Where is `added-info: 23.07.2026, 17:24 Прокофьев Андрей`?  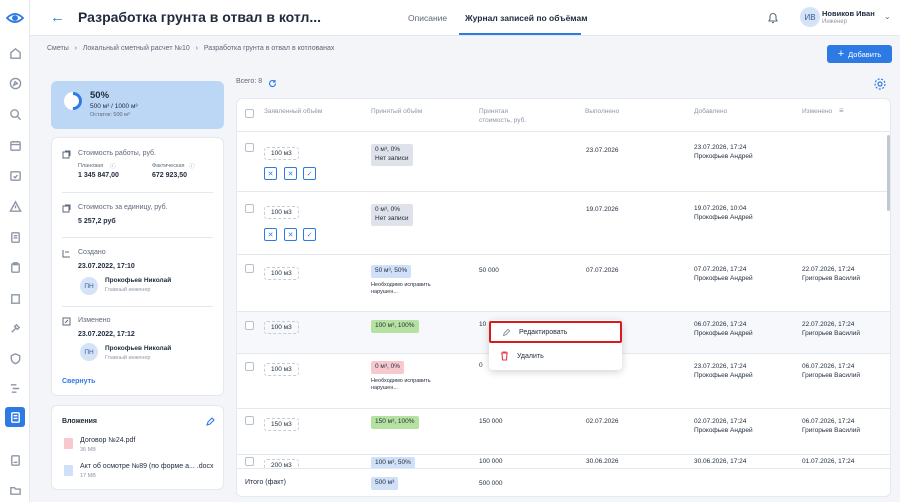 added-info: 23.07.2026, 17:24 Прокофьев Андрей is located at coordinates (723, 371).